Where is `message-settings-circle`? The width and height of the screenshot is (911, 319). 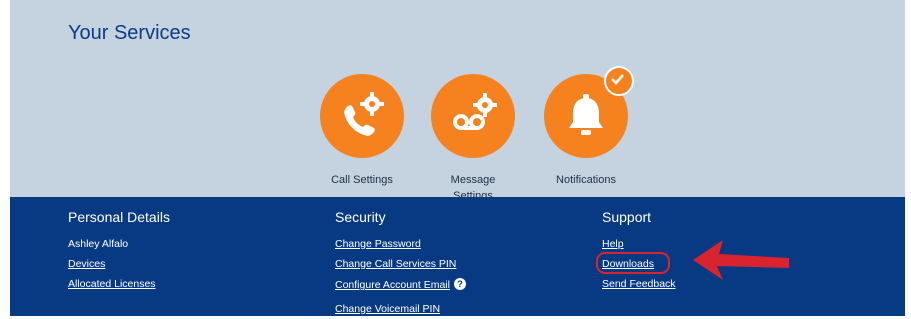 message-settings-circle is located at coordinates (473, 116).